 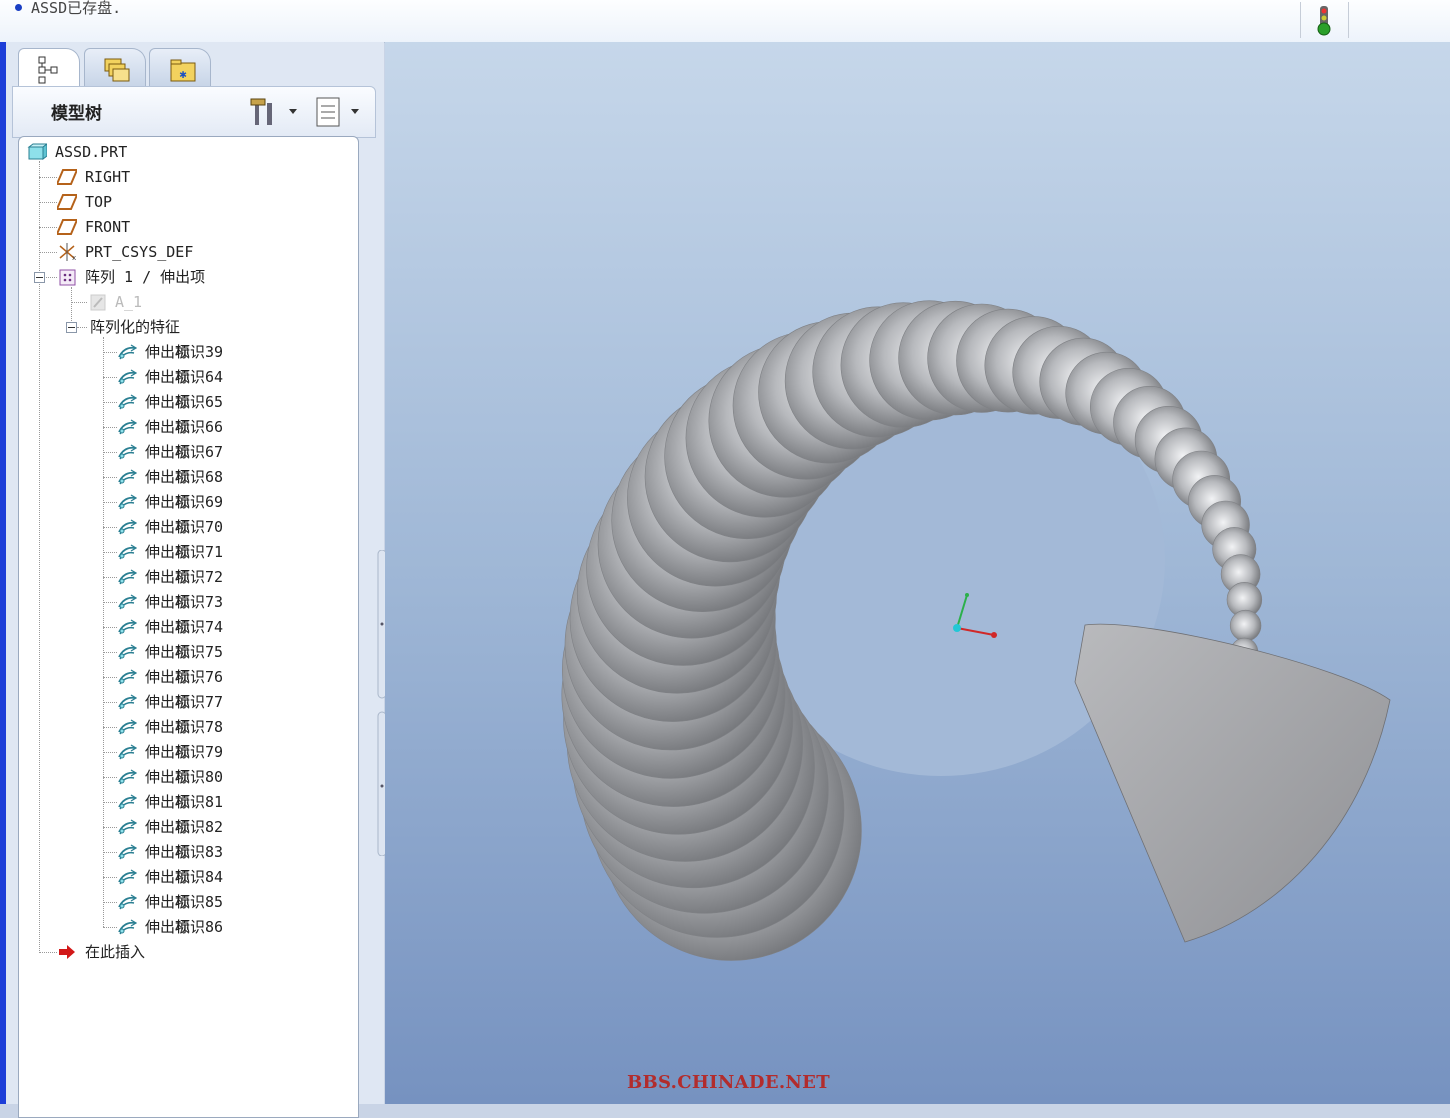 What do you see at coordinates (199, 777) in the screenshot?
I see `tree-item-feature-id: 标识80` at bounding box center [199, 777].